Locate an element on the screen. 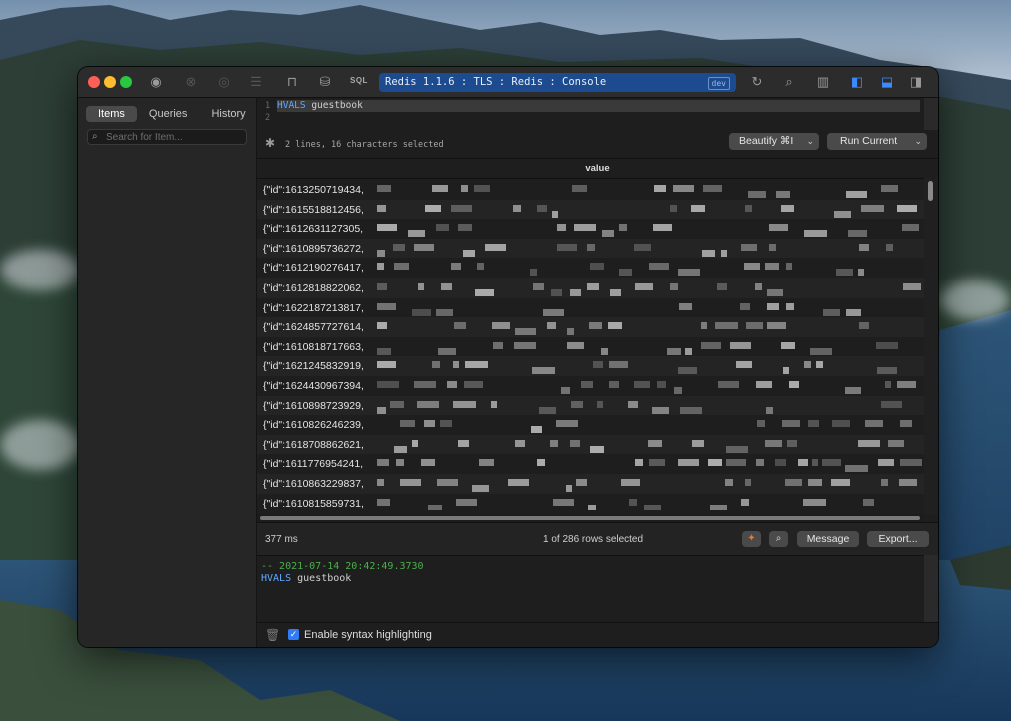 Image resolution: width=1011 pixels, height=721 pixels. unlock-icon: ⊓ is located at coordinates (292, 82).